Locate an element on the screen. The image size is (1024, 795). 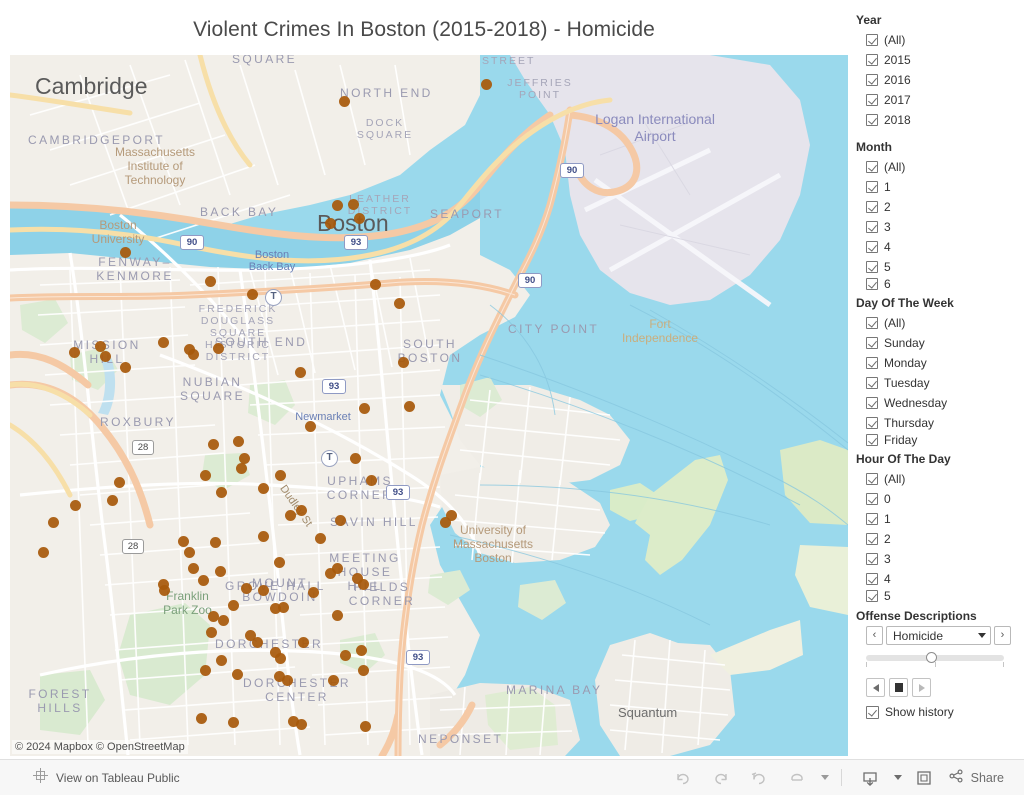
filter-day-option-sunday: Sunday is located at coordinates (940, 343).